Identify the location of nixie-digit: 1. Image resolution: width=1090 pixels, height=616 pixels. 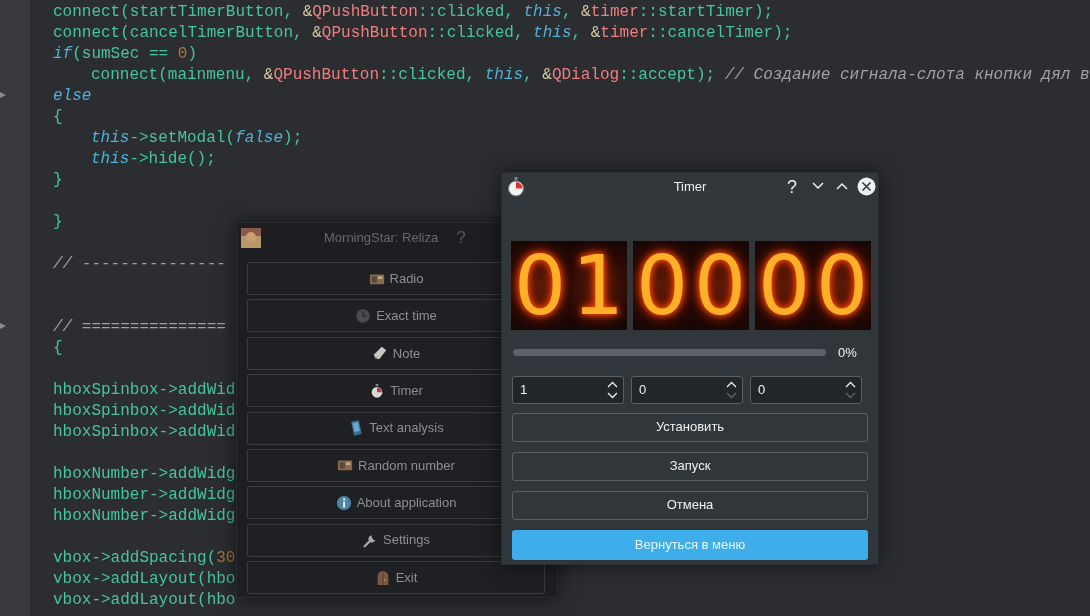
(598, 285).